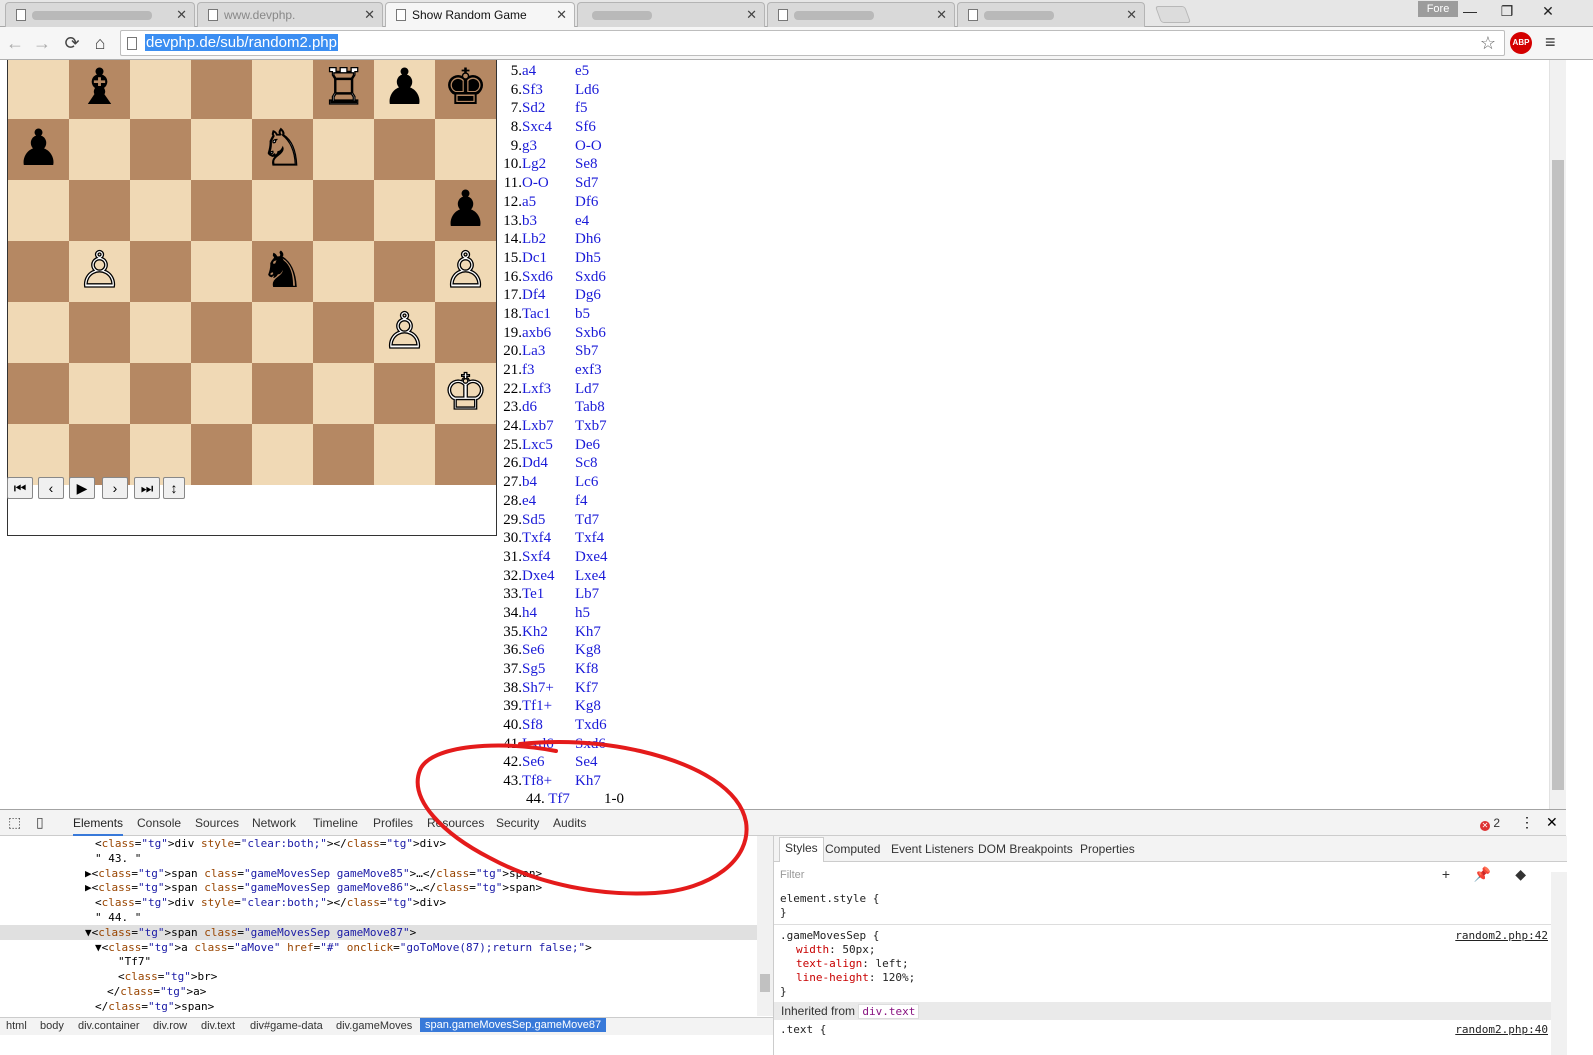 The image size is (1593, 1055). I want to click on move-link-black: exf3, so click(588, 370).